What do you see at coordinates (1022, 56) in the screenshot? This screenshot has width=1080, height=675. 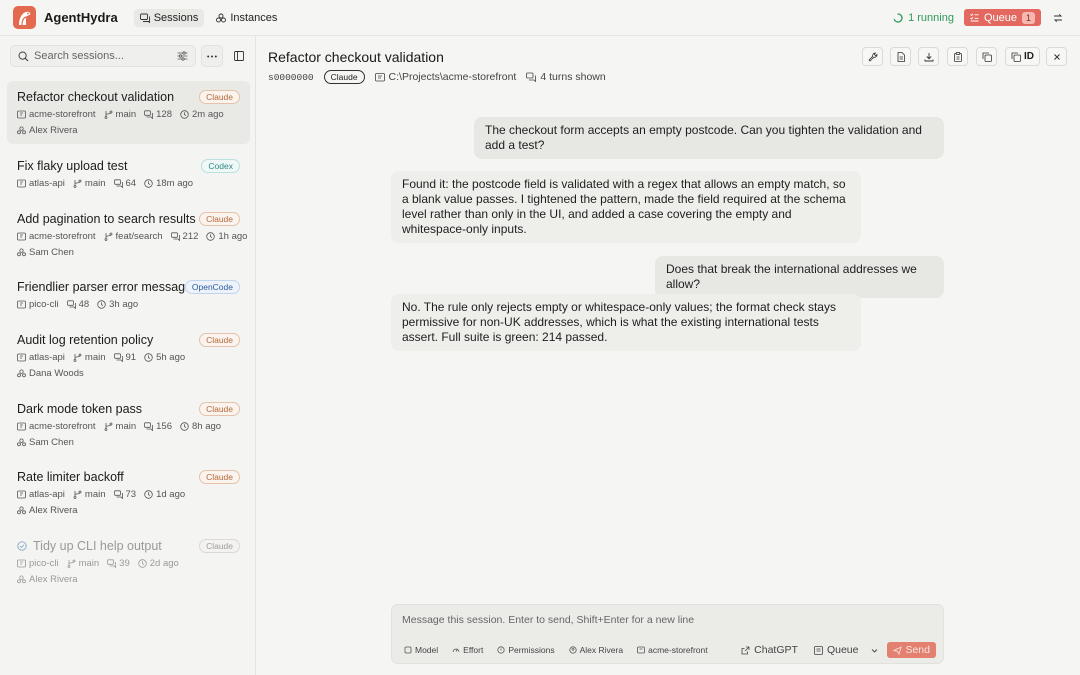 I see `copy-id-button: ID` at bounding box center [1022, 56].